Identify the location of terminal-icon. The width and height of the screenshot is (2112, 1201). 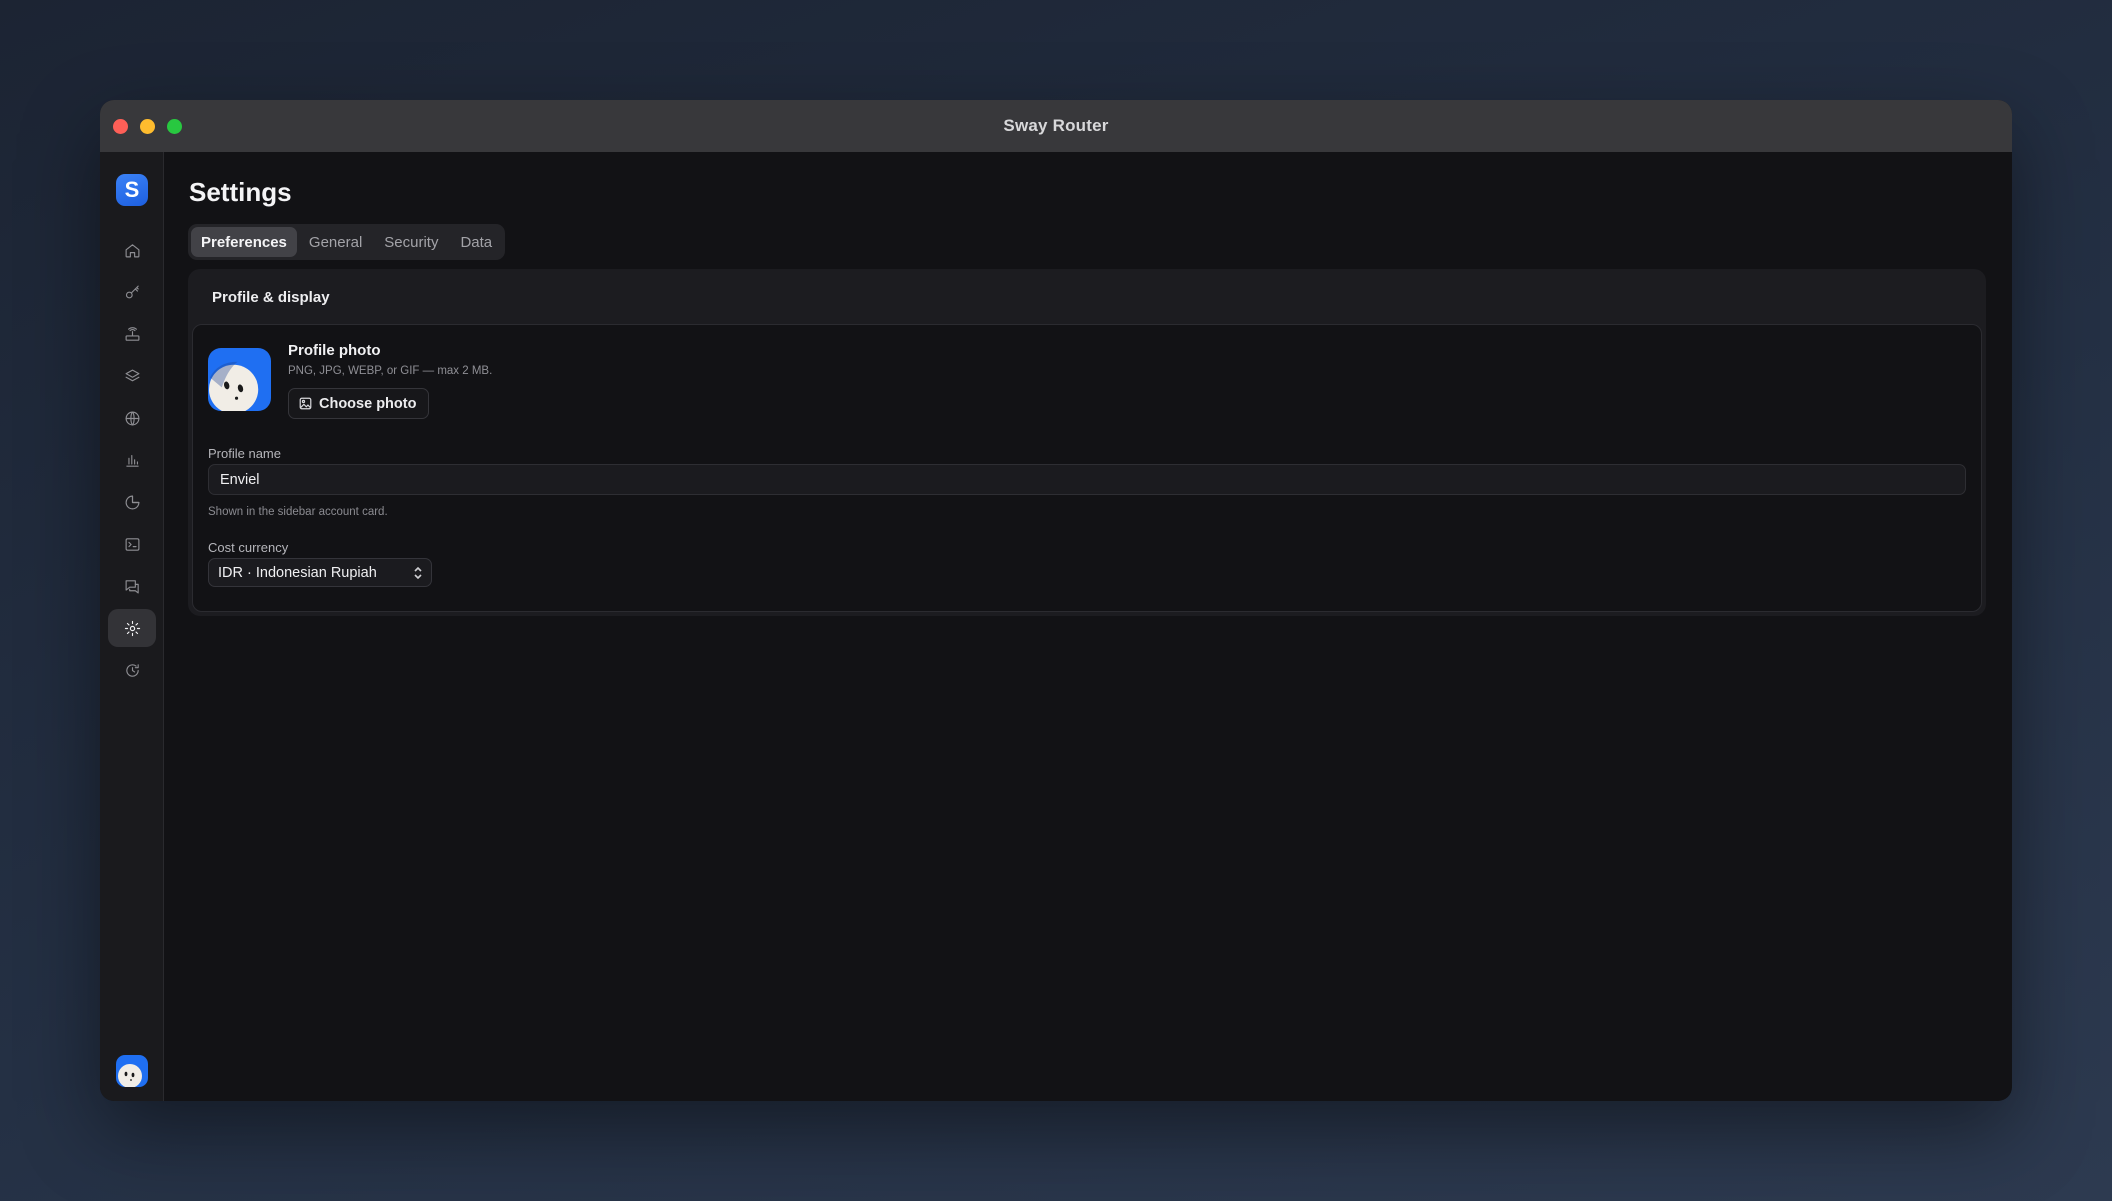
(132, 544).